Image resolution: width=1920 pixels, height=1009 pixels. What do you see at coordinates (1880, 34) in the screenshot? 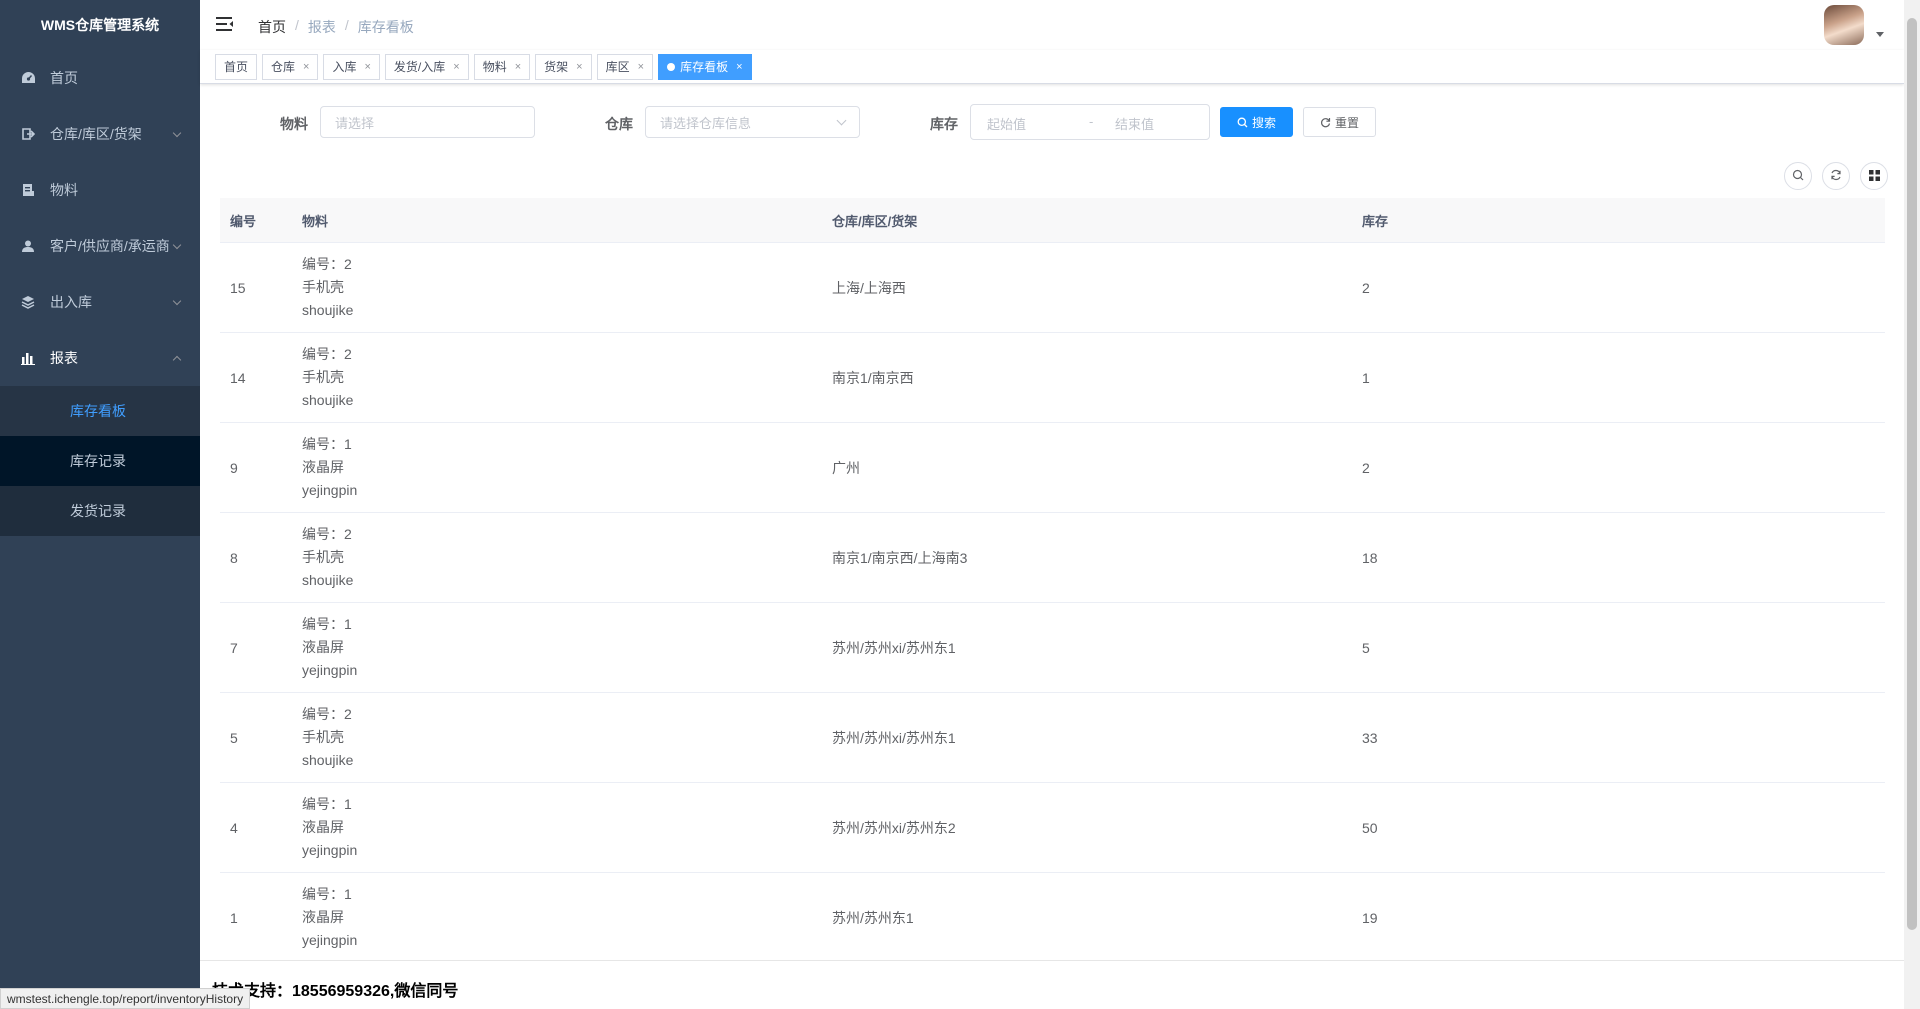
I see `caret-down-icon` at bounding box center [1880, 34].